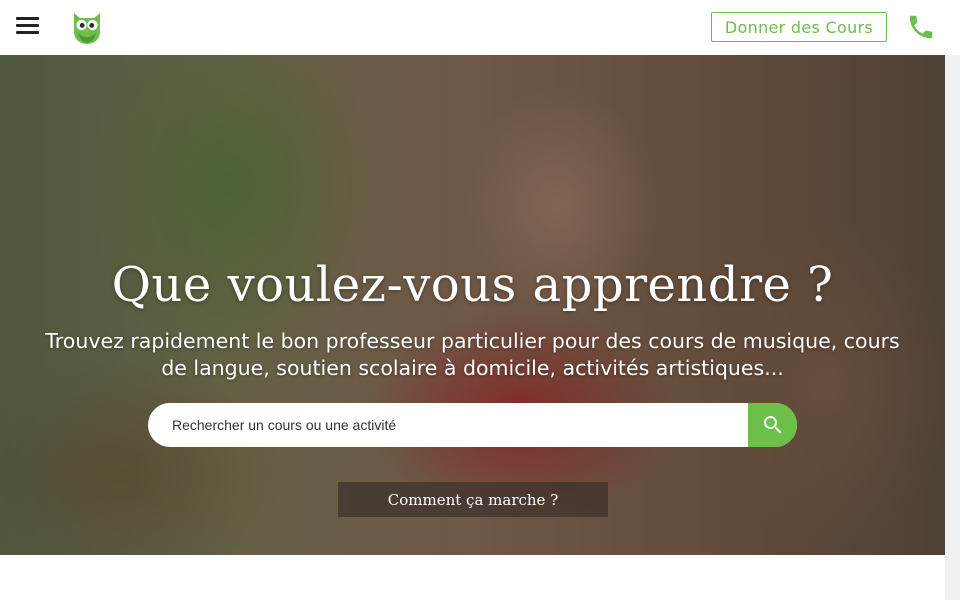 The height and width of the screenshot is (600, 960). What do you see at coordinates (472, 285) in the screenshot?
I see `hero-title: Que voulez-vous apprendre ?` at bounding box center [472, 285].